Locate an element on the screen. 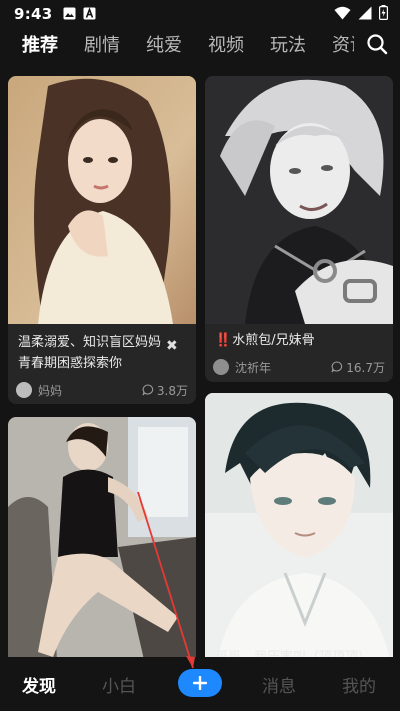 The width and height of the screenshot is (400, 711). a-icon is located at coordinates (89, 14).